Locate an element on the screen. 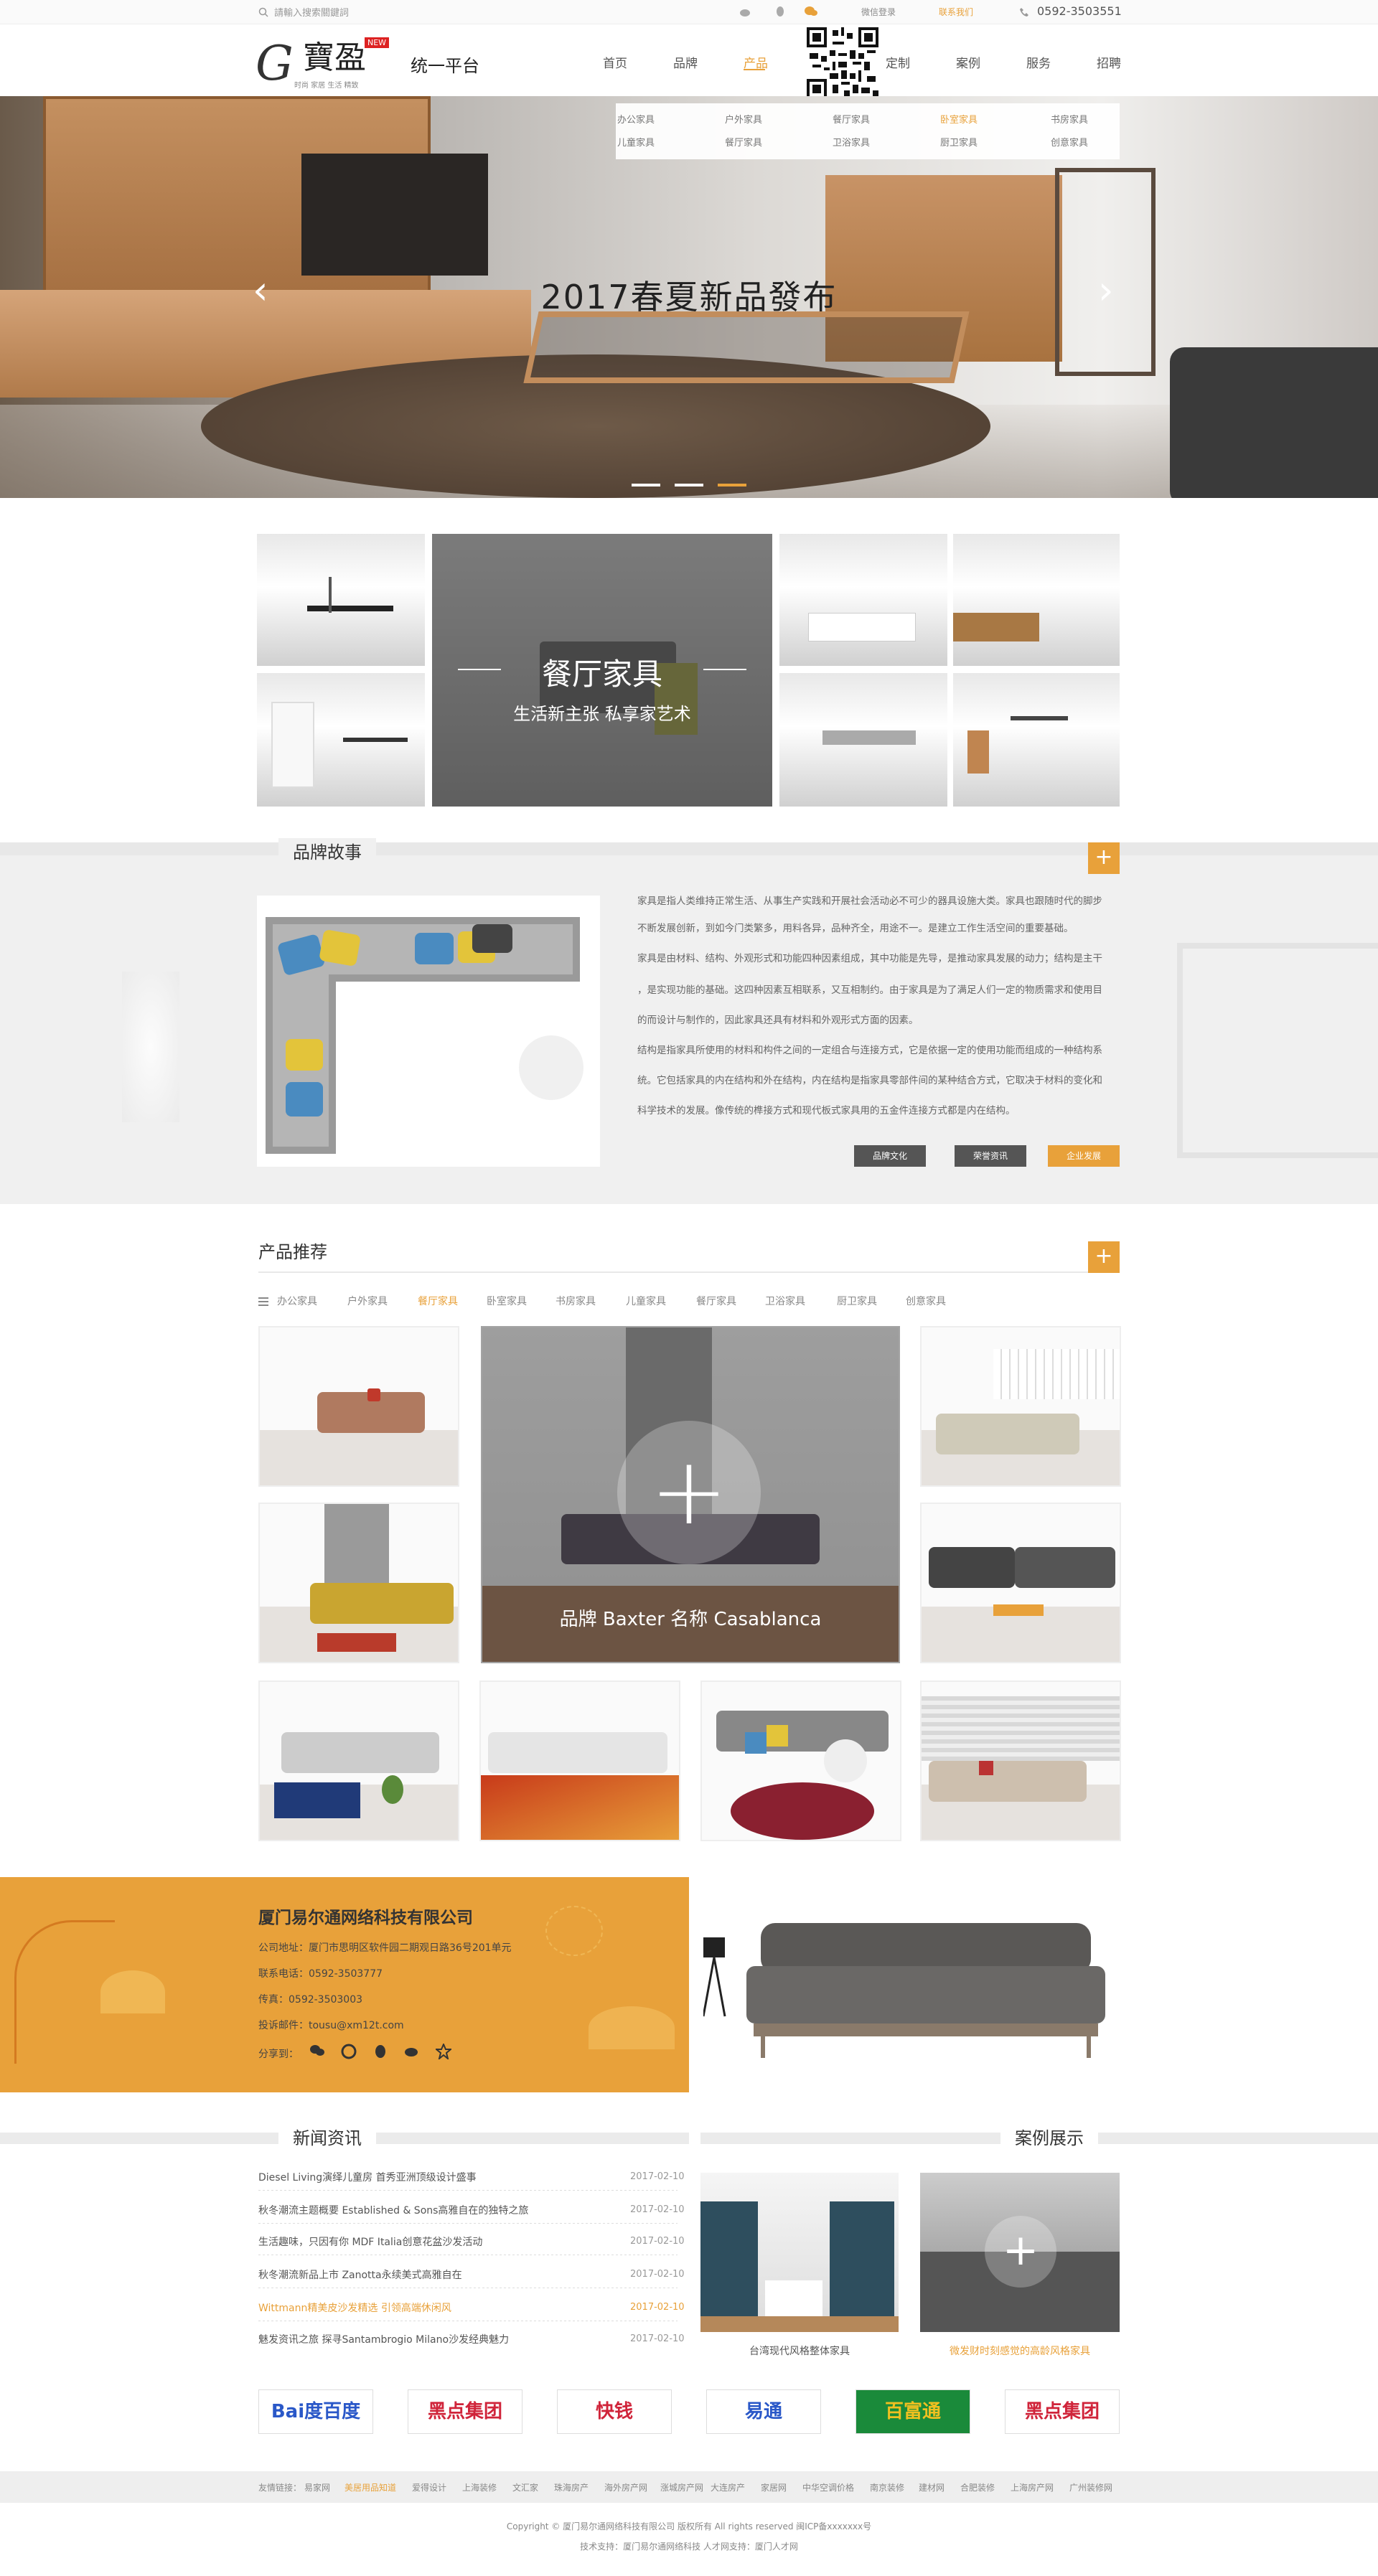 Image resolution: width=1378 pixels, height=2576 pixels. category-tile-study is located at coordinates (341, 740).